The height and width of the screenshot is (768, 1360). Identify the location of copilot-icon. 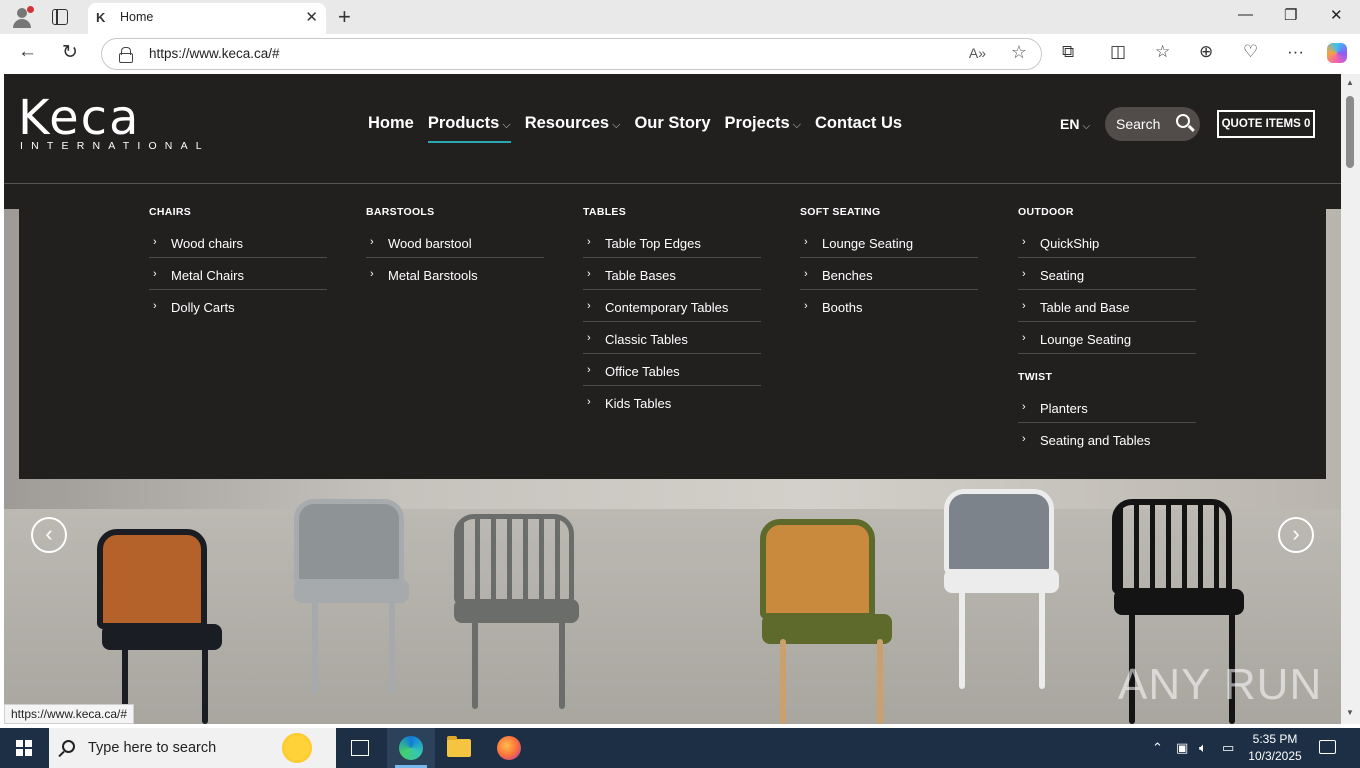
(1337, 53).